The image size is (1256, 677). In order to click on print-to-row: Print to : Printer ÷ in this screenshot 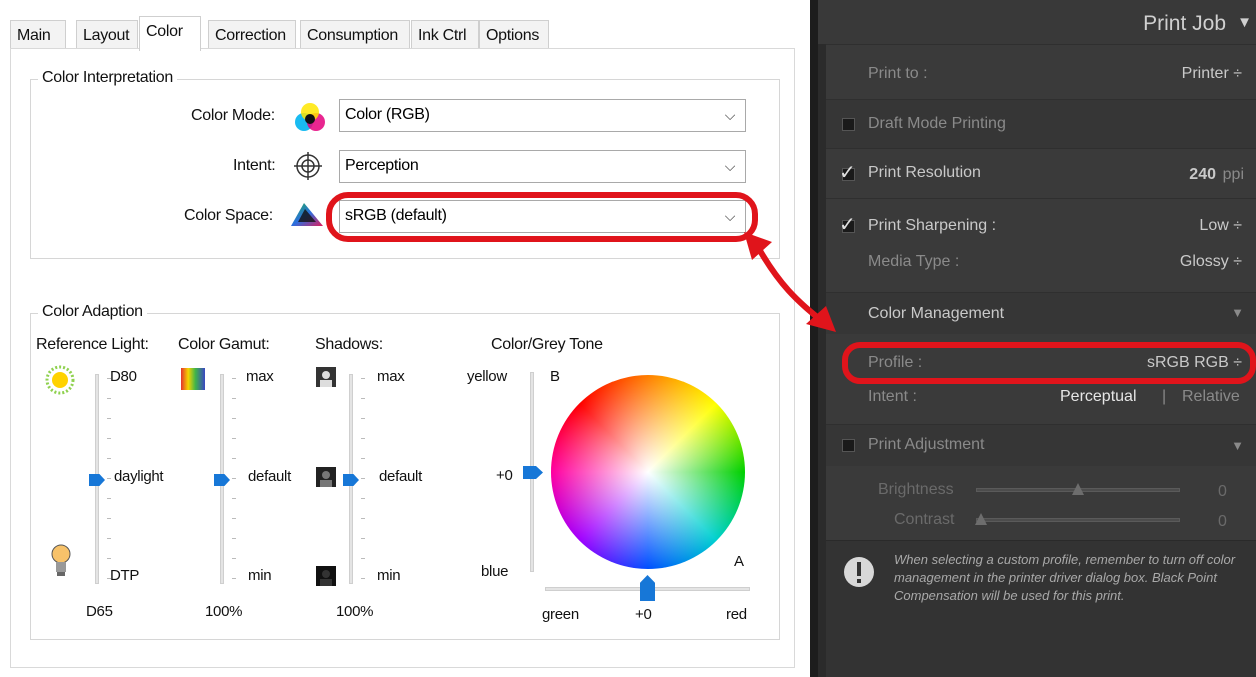, I will do `click(1041, 71)`.